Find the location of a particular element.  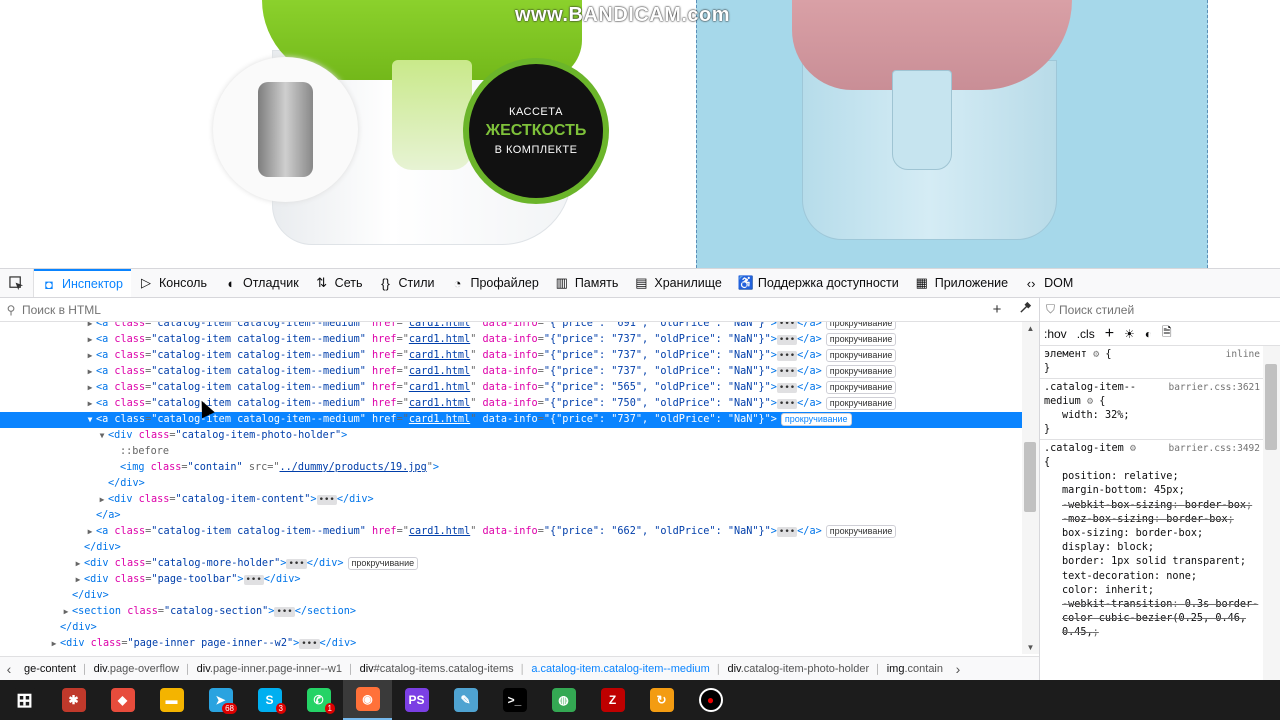

taskbar-filezilla: Z is located at coordinates (612, 700).